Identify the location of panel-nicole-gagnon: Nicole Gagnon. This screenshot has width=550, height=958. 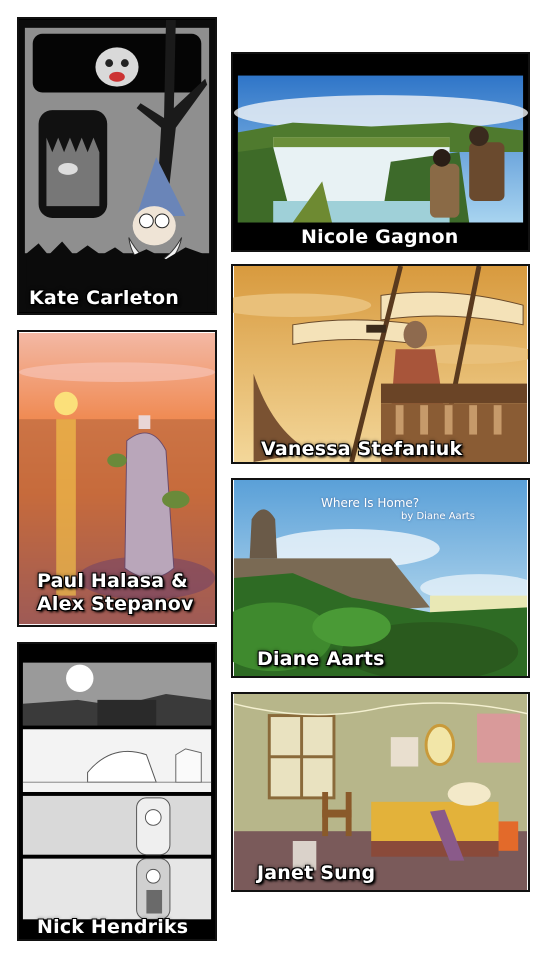
(380, 152).